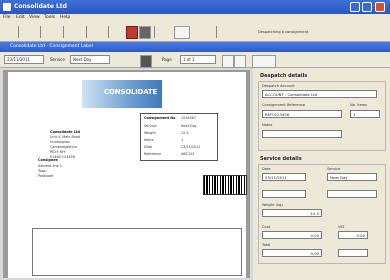 The width and height of the screenshot is (390, 280). What do you see at coordinates (189, 126) in the screenshot?
I see `box-value: Next Day` at bounding box center [189, 126].